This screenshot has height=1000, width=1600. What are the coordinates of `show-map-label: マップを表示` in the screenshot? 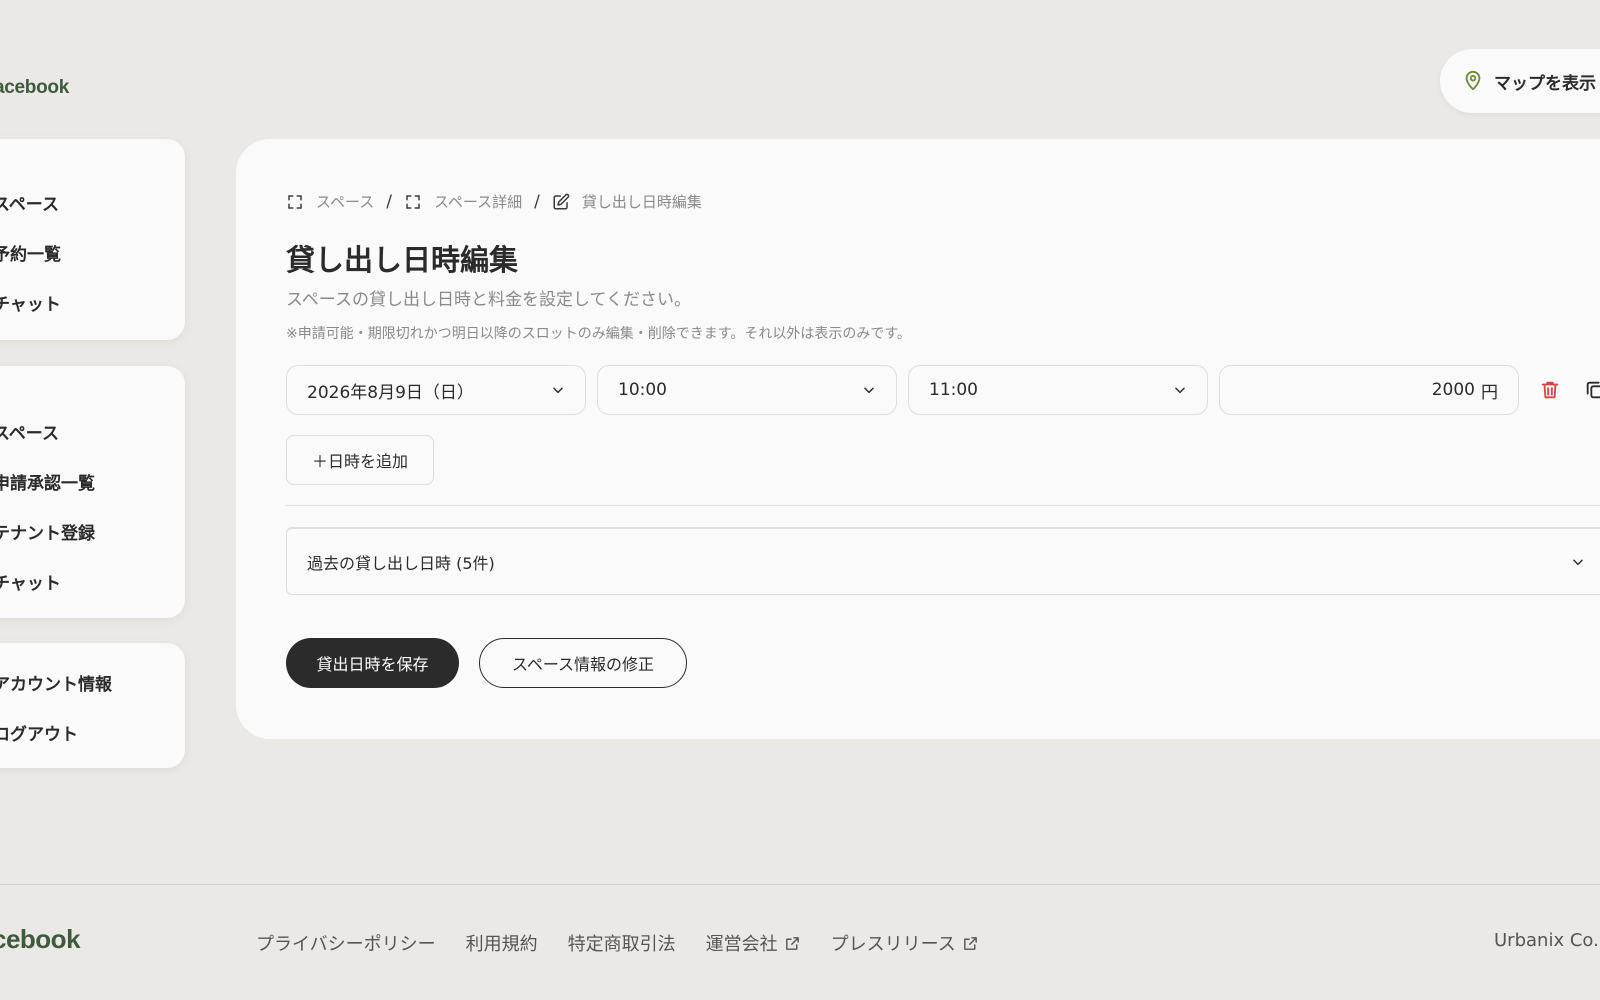 It's located at (1545, 83).